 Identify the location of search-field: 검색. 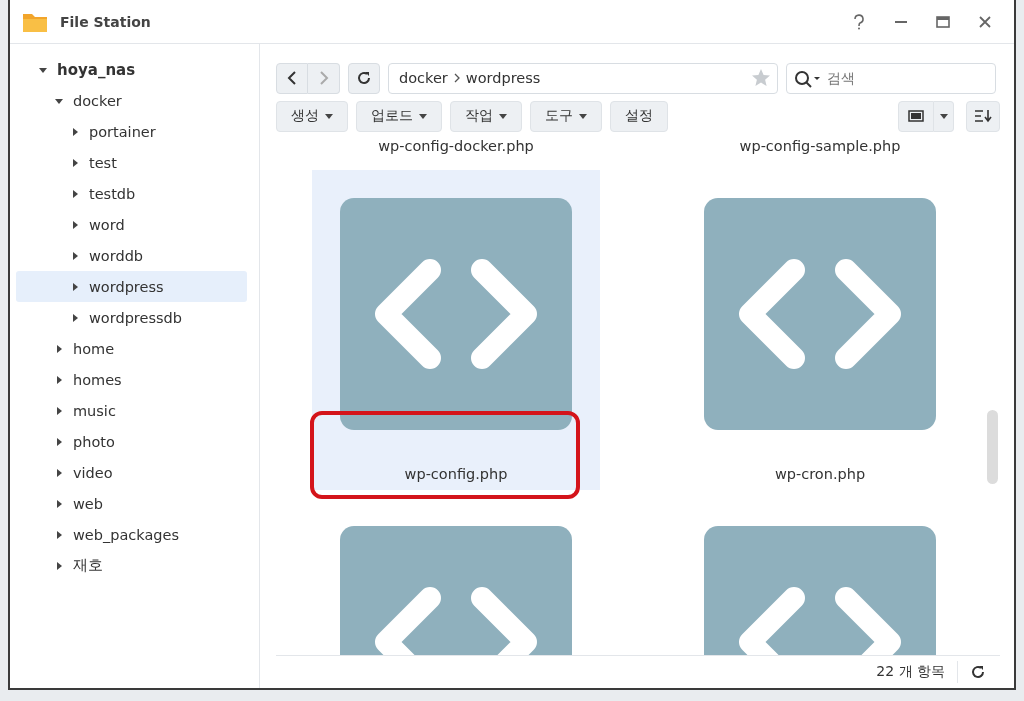
(891, 78).